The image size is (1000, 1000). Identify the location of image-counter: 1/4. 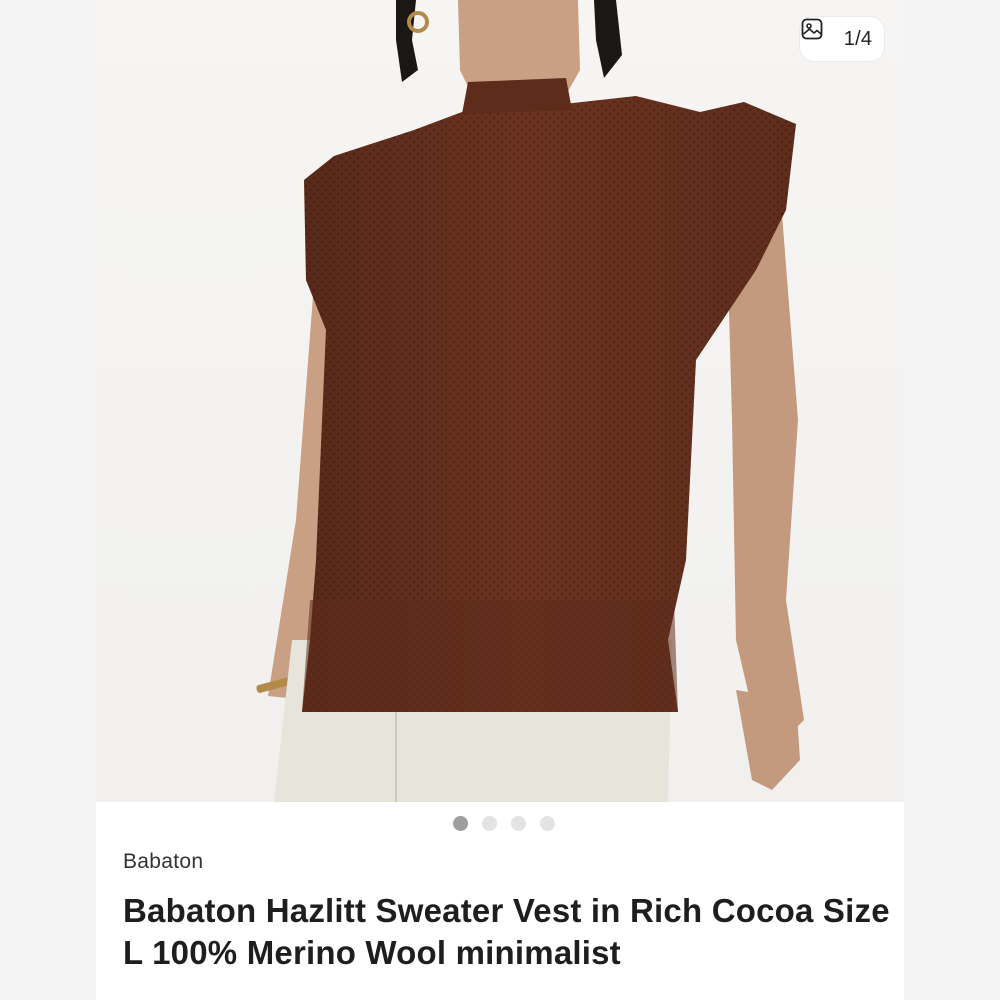
(842, 39).